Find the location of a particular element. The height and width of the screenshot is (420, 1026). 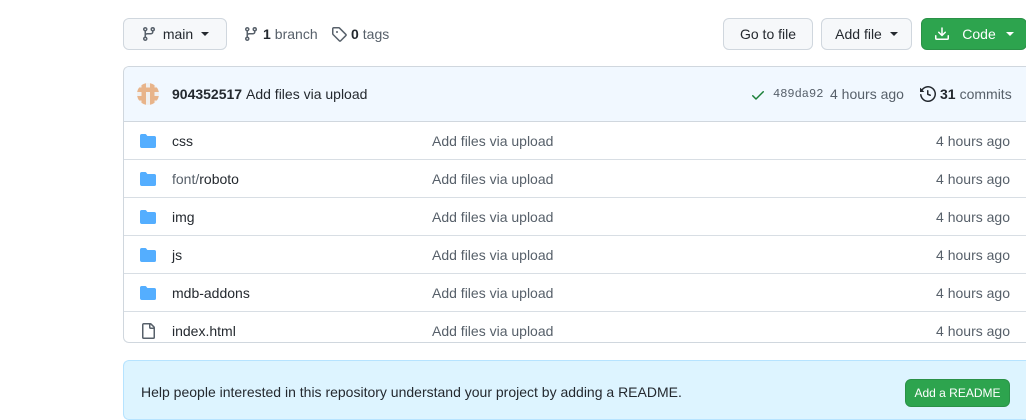

go-to-file-label: Go to file is located at coordinates (768, 34).